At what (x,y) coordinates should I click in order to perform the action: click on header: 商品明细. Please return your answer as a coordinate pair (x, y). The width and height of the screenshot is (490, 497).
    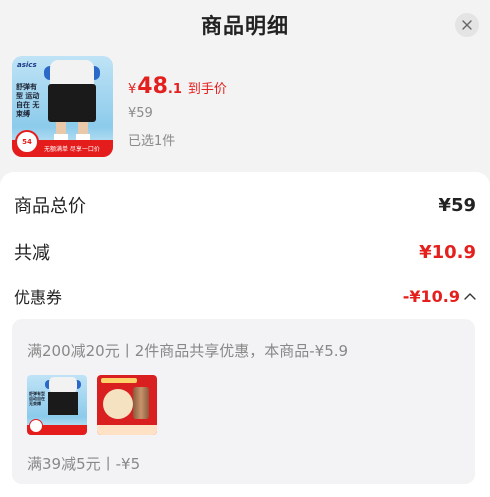
    Looking at the image, I should click on (245, 26).